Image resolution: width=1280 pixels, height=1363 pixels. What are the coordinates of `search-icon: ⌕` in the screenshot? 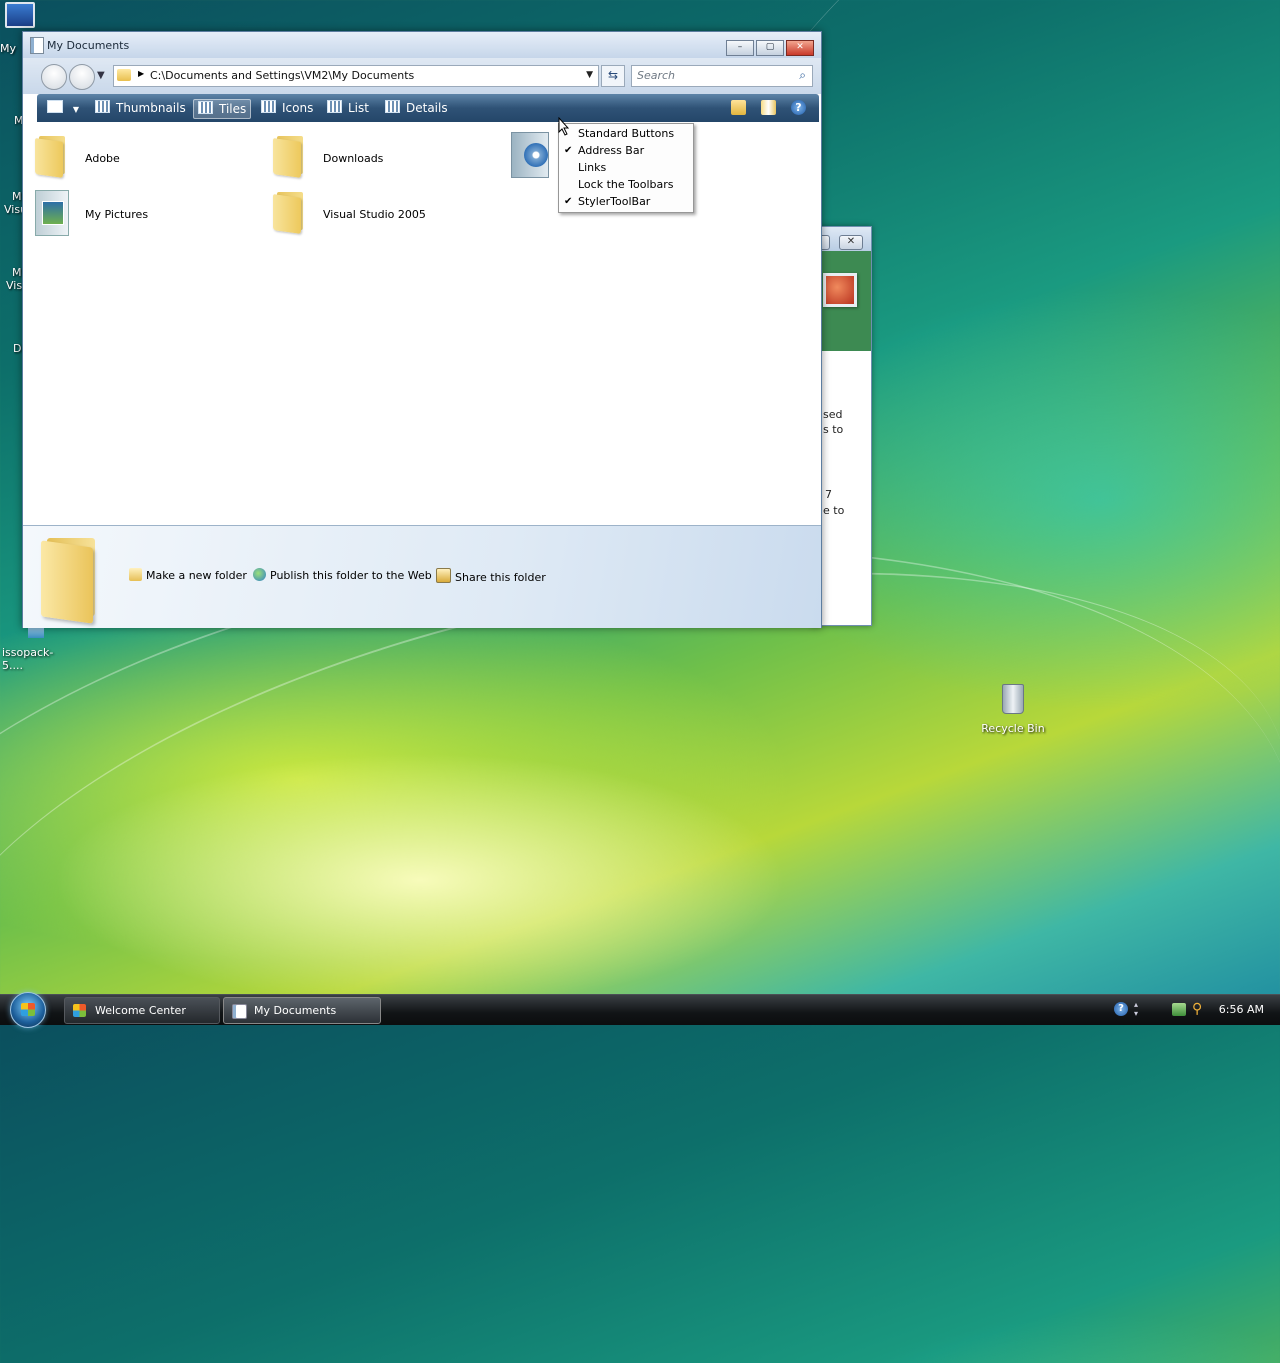 It's located at (802, 75).